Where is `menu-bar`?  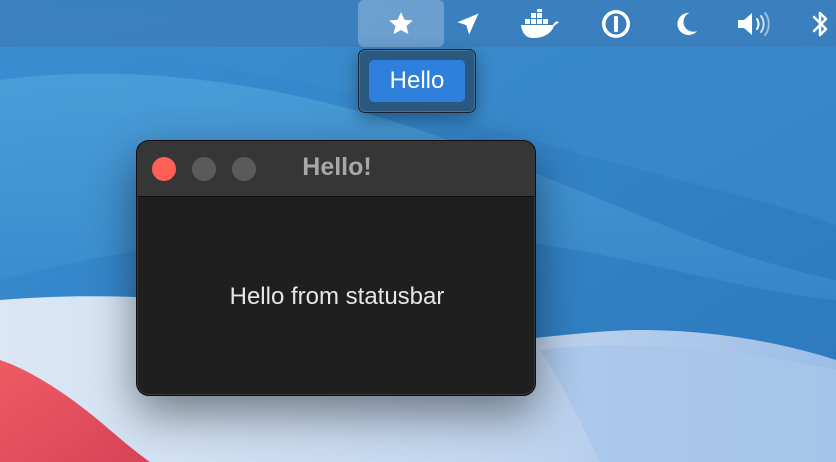 menu-bar is located at coordinates (418, 23).